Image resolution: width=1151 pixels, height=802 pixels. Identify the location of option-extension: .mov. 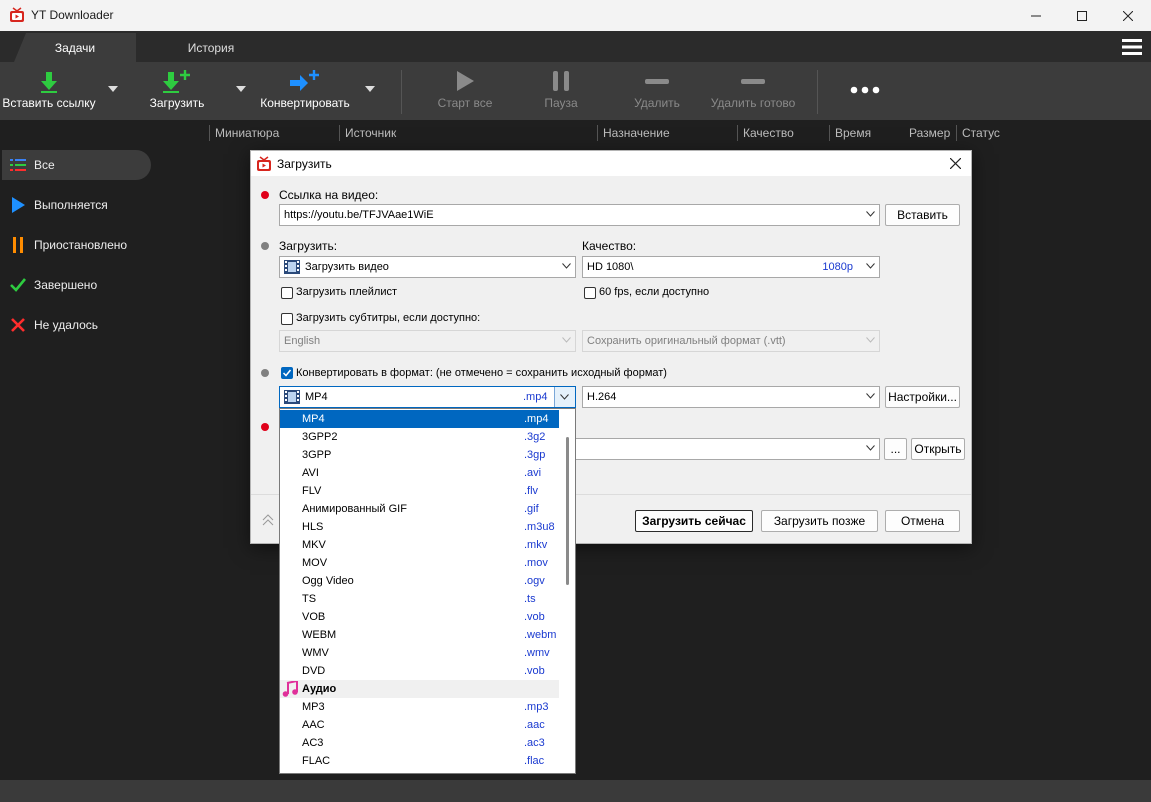
(536, 563).